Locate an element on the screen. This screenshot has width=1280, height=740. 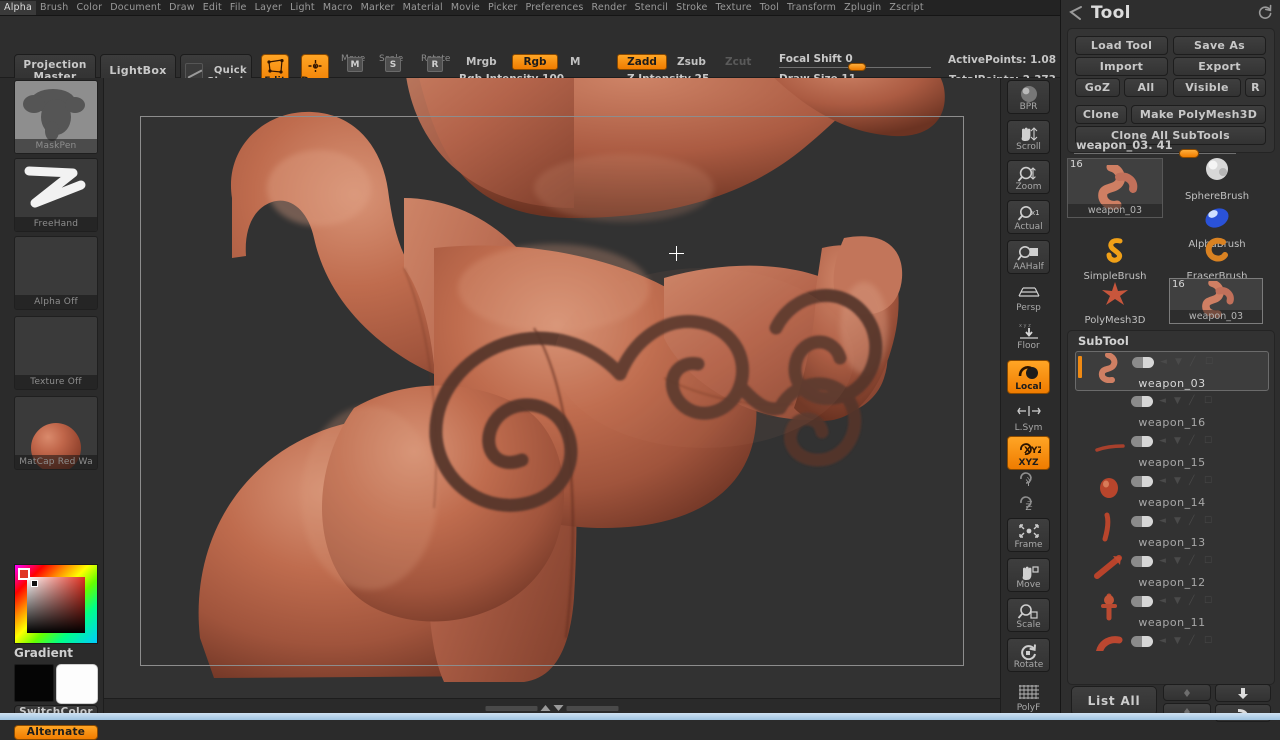
zadd-toggle: Zadd is located at coordinates (642, 62).